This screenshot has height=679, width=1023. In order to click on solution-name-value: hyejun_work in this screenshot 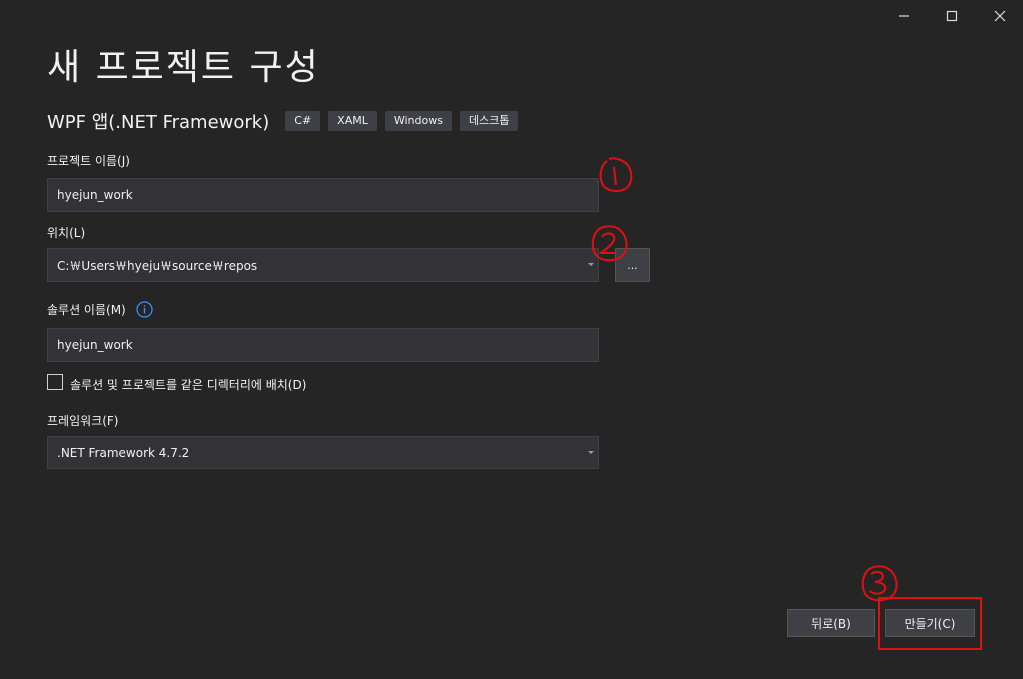, I will do `click(95, 345)`.